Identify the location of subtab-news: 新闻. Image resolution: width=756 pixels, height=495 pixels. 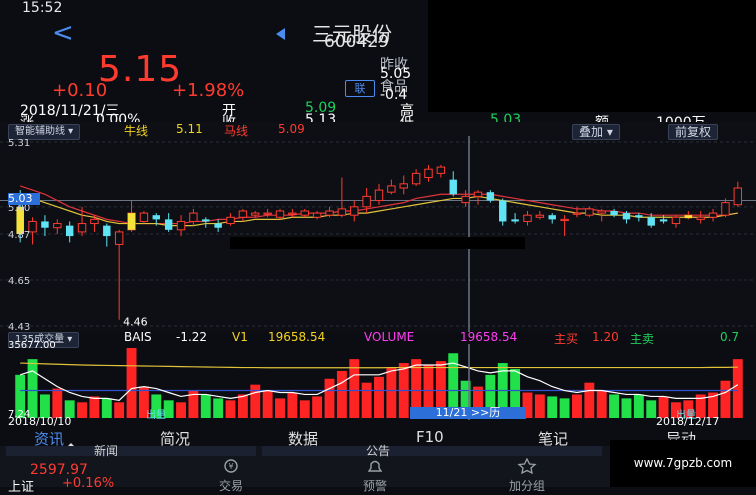
(106, 450).